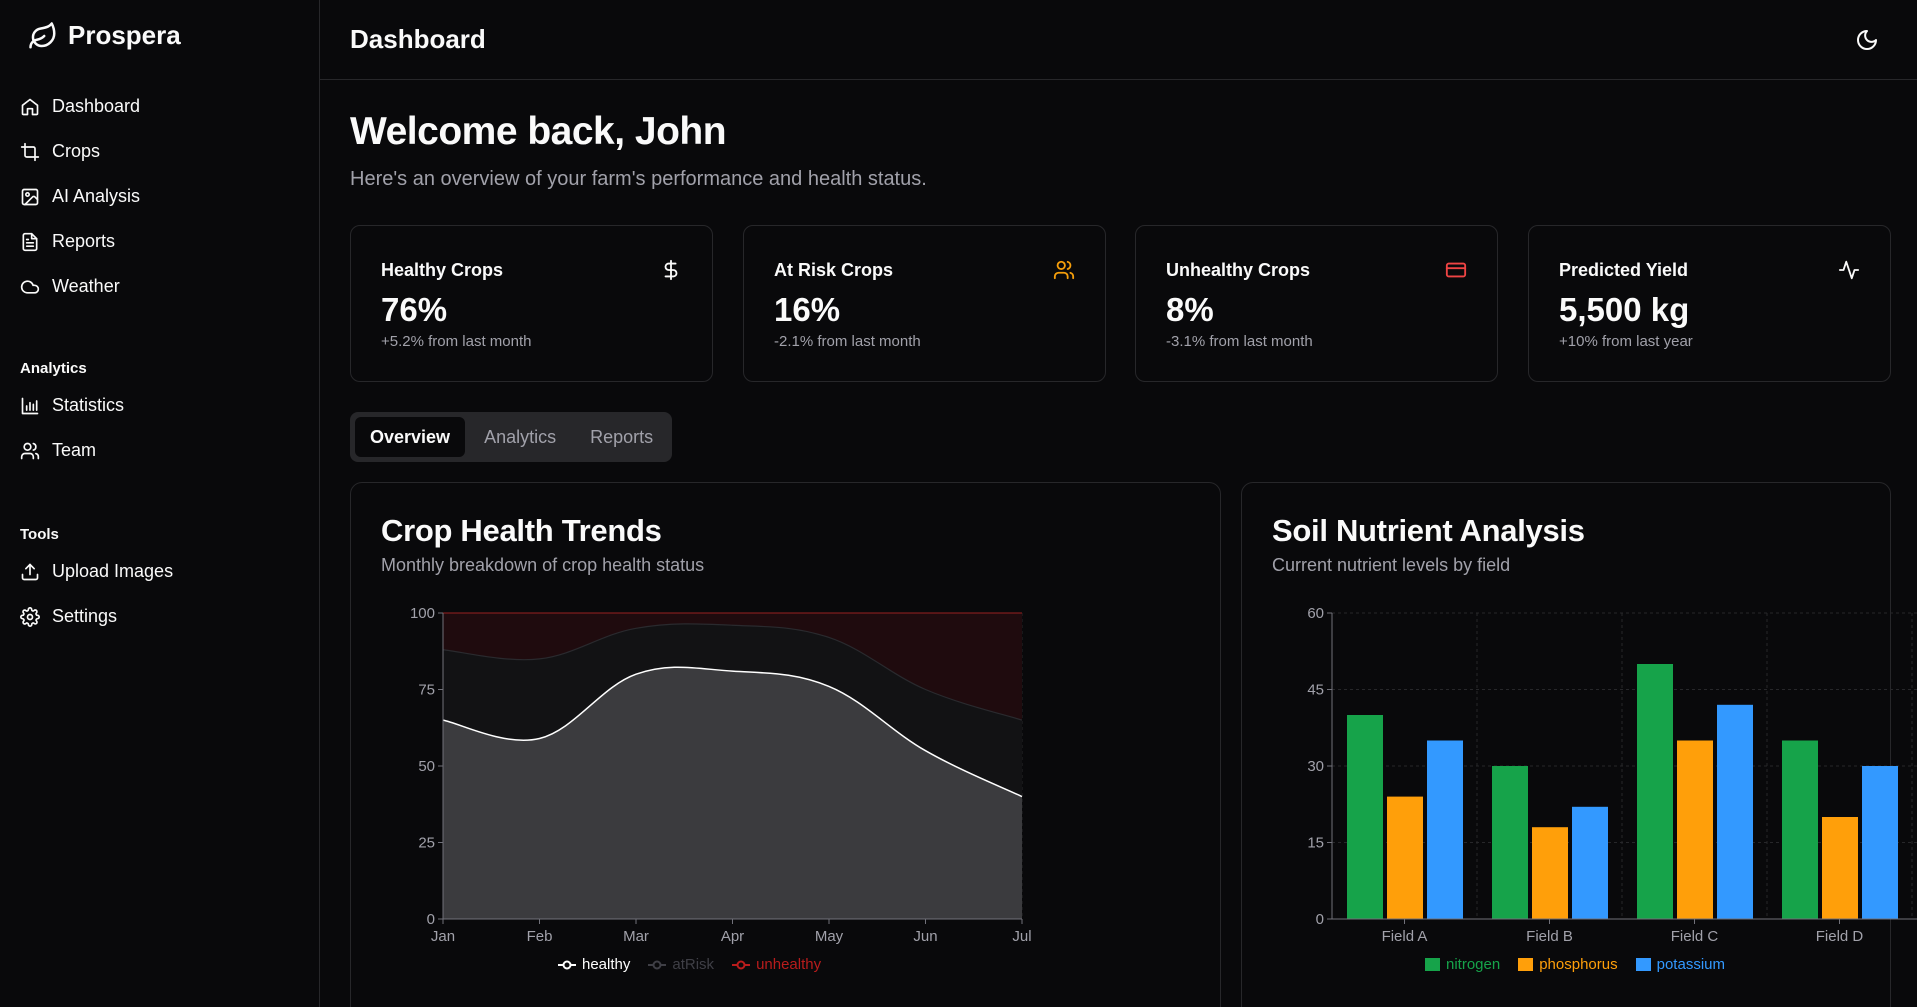 Image resolution: width=1917 pixels, height=1007 pixels. What do you see at coordinates (1840, 868) in the screenshot?
I see `bar-phosphorus-field-d` at bounding box center [1840, 868].